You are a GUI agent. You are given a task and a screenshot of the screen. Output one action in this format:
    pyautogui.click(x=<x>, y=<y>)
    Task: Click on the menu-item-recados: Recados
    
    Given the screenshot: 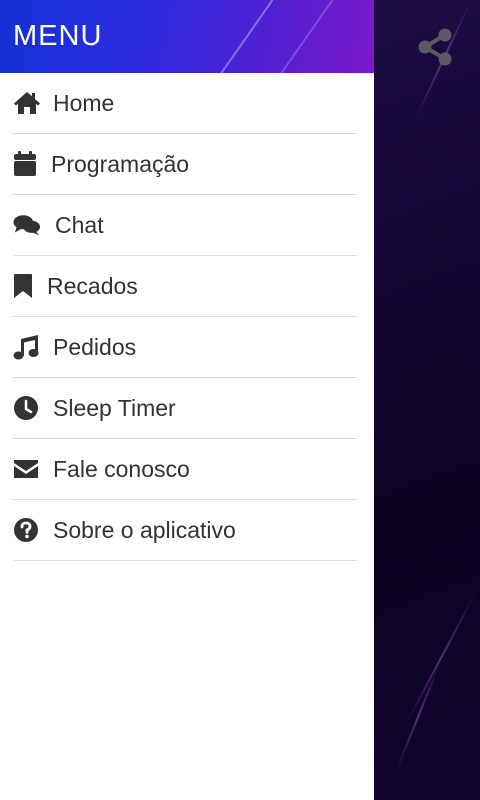 What is the action you would take?
    pyautogui.click(x=185, y=286)
    